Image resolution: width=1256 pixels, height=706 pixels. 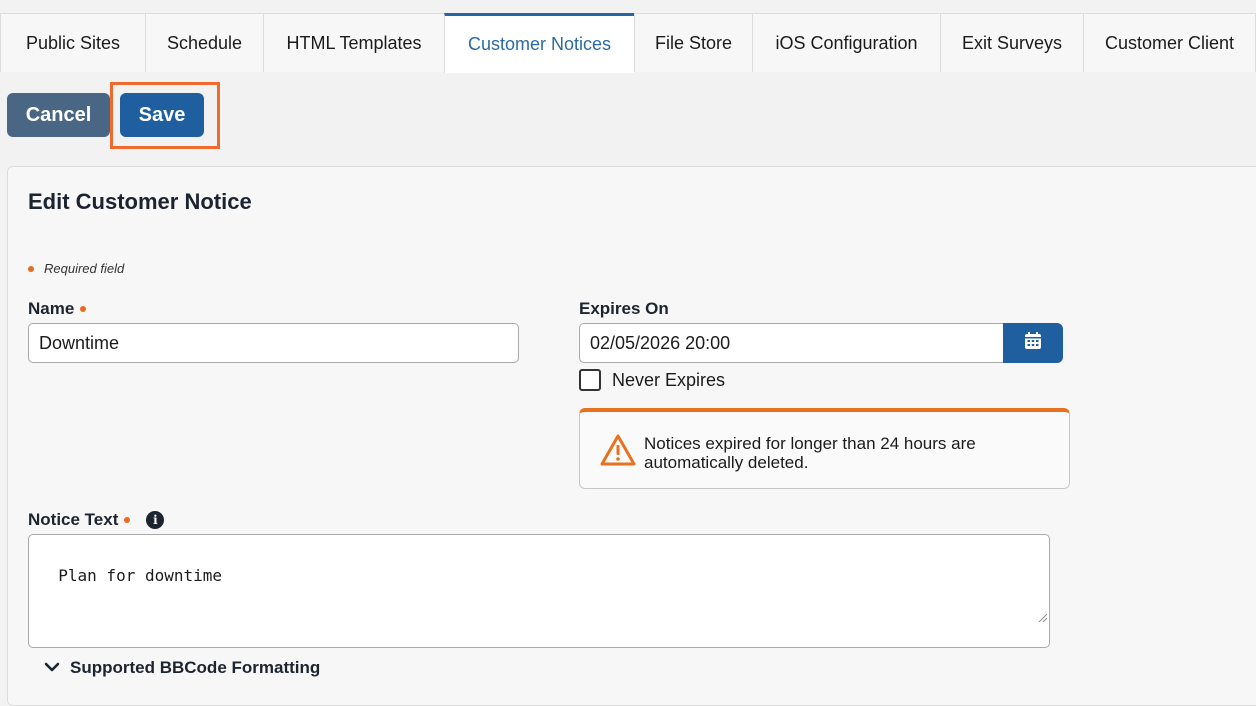 What do you see at coordinates (1023, 616) in the screenshot?
I see `resize-handle-icon` at bounding box center [1023, 616].